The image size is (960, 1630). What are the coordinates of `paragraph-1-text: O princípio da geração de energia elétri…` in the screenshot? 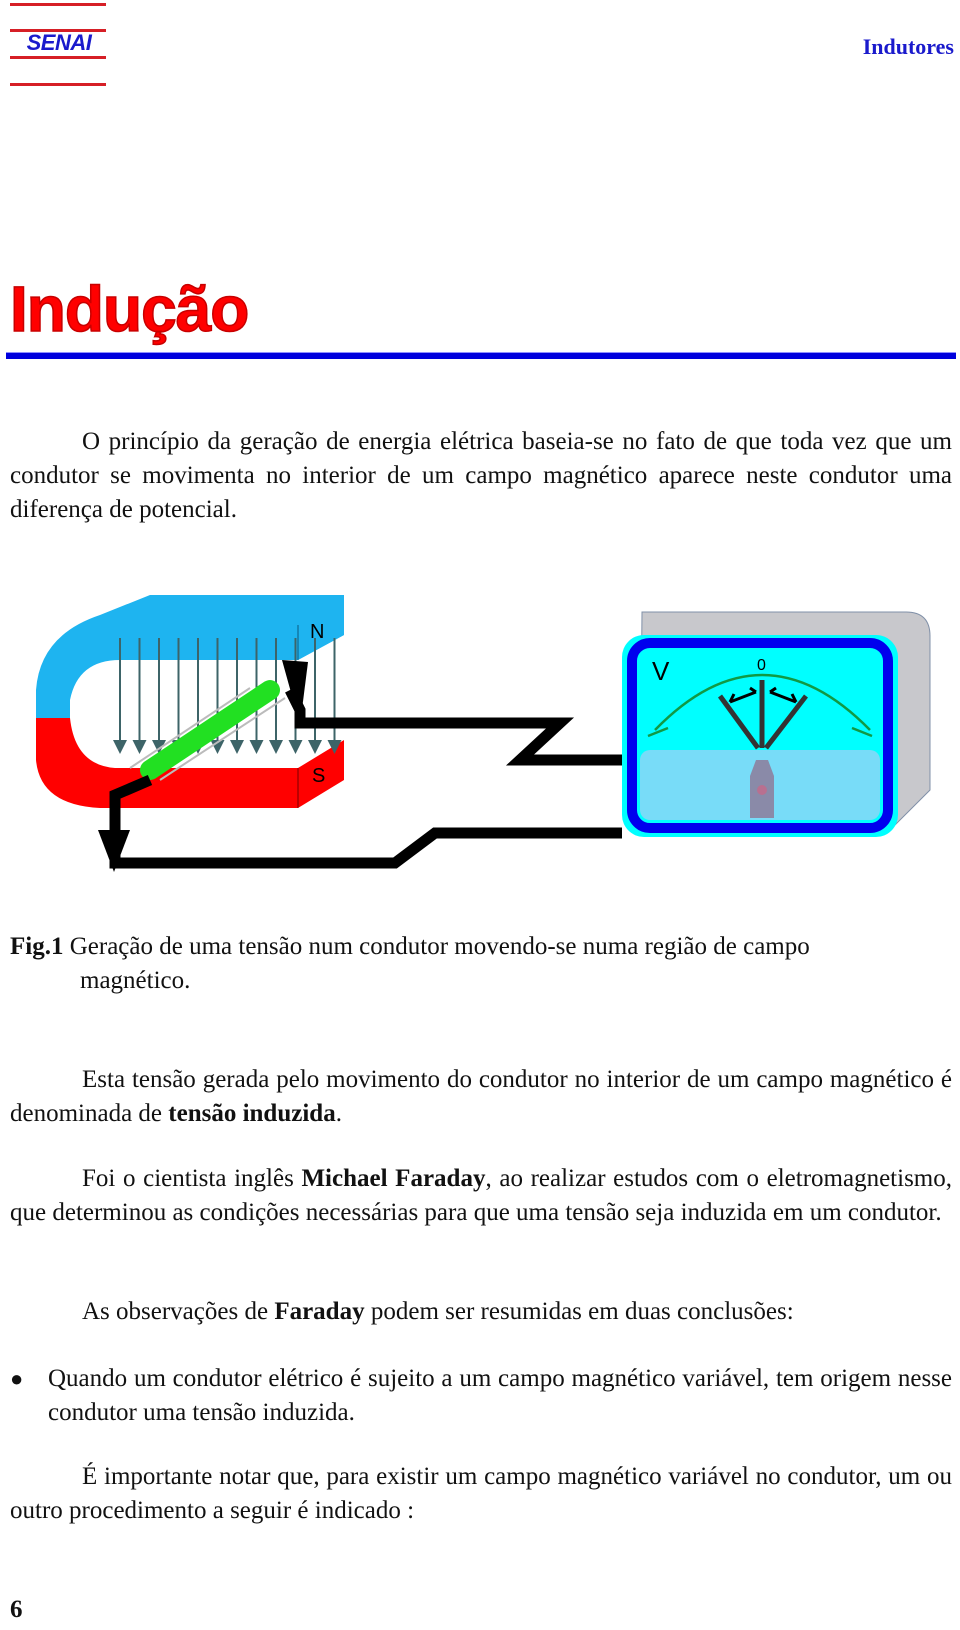 It's located at (481, 475).